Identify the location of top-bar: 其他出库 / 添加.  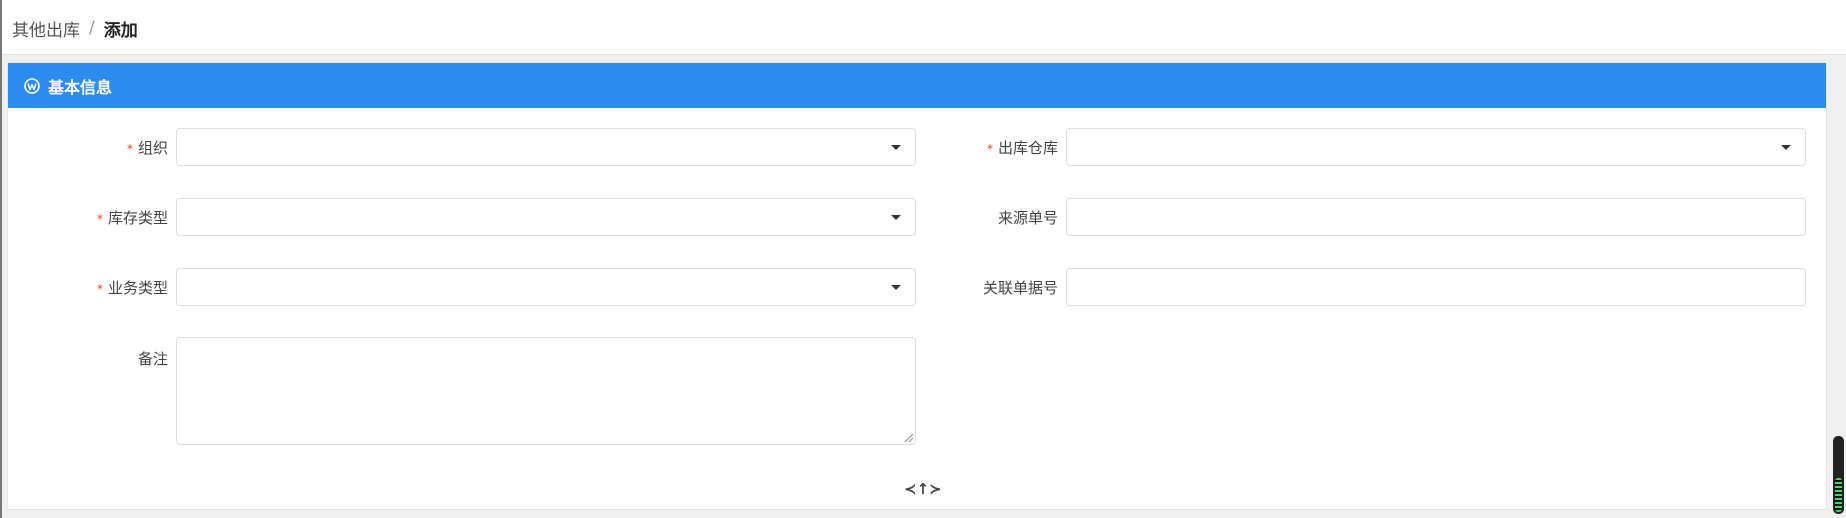
(924, 27).